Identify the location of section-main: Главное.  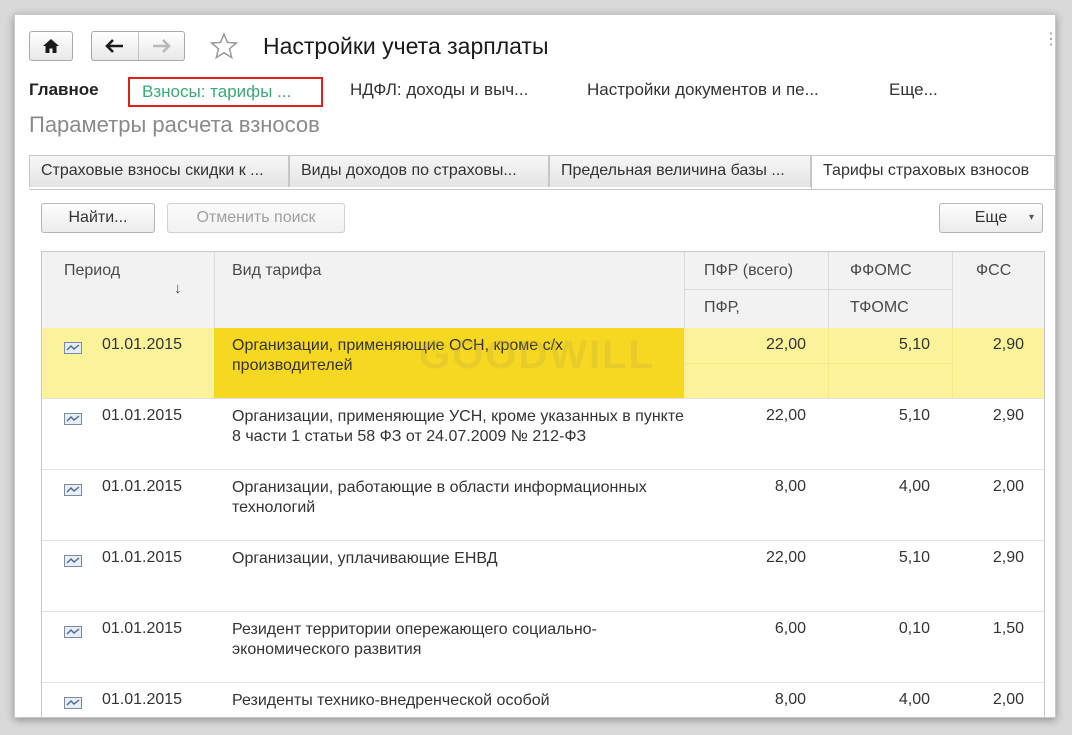
(64, 92).